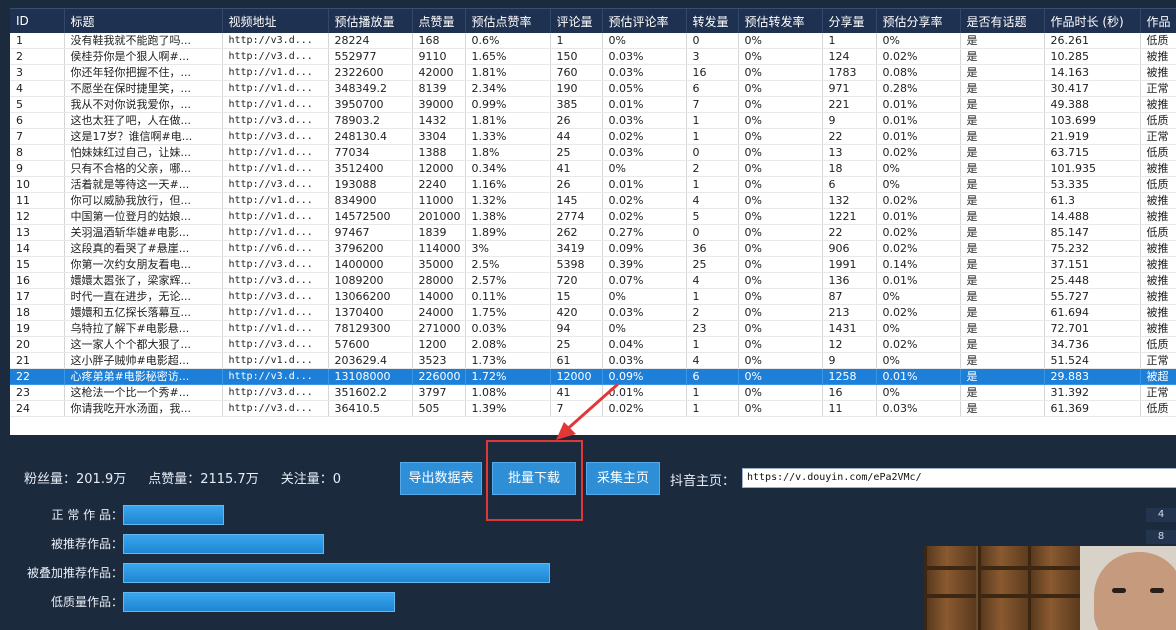  Describe the element at coordinates (576, 21) in the screenshot. I see `column-header: 评论量` at that location.